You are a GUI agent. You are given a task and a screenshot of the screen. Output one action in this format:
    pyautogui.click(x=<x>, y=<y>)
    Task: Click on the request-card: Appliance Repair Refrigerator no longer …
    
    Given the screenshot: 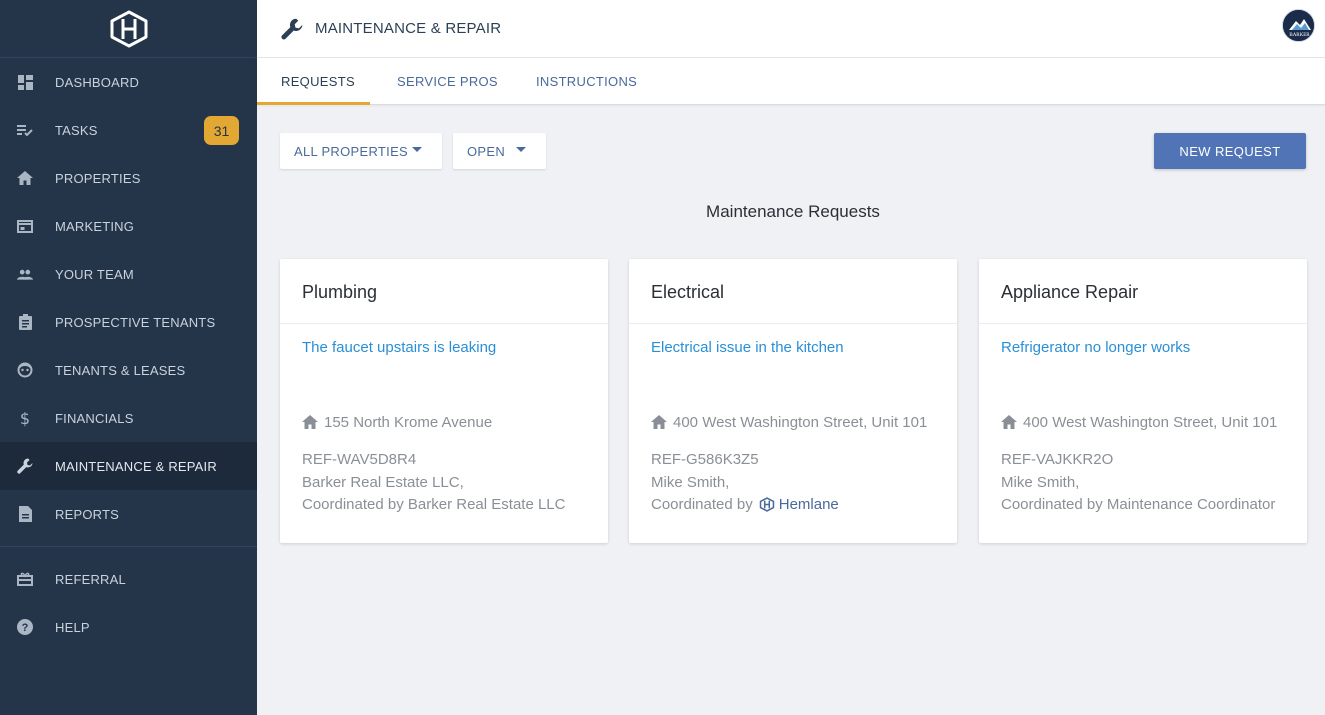 What is the action you would take?
    pyautogui.click(x=1143, y=401)
    